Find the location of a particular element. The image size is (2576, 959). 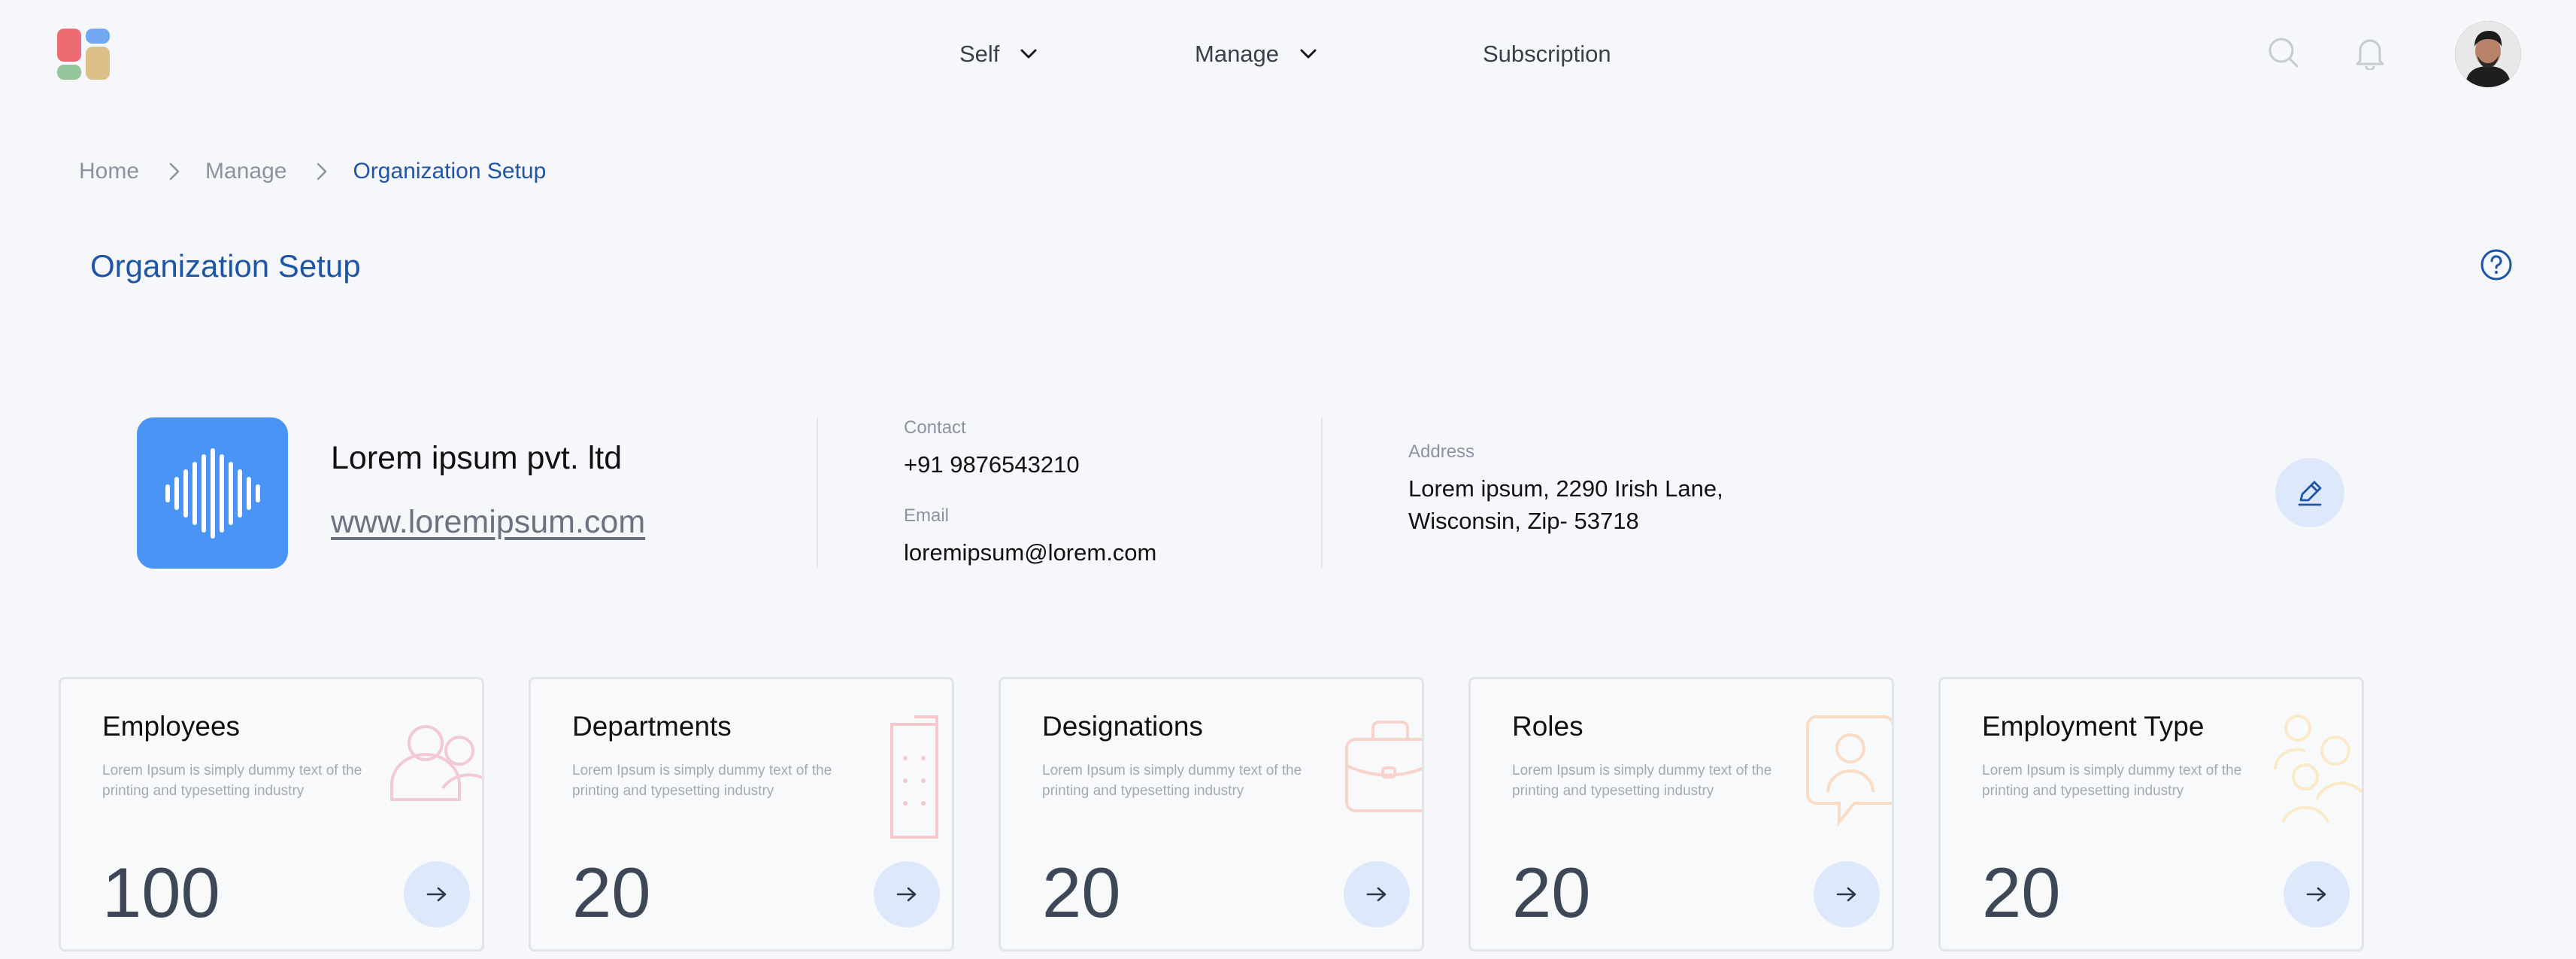

breadcrumb-current: Organization Setup is located at coordinates (450, 172).